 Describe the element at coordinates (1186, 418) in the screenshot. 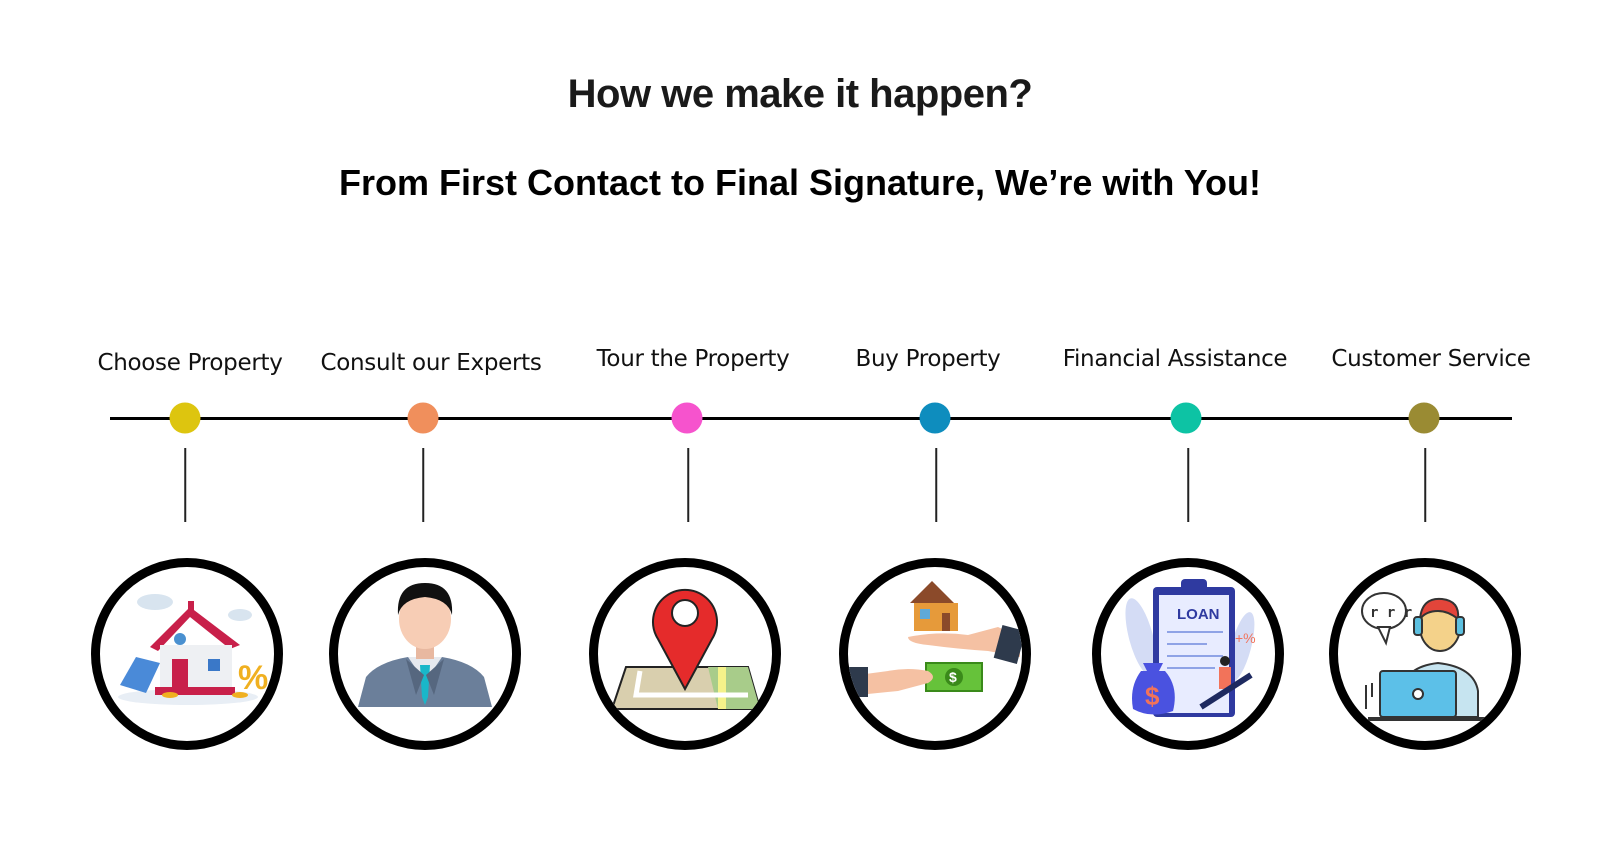

I see `timeline-dot-financial-assistance` at that location.